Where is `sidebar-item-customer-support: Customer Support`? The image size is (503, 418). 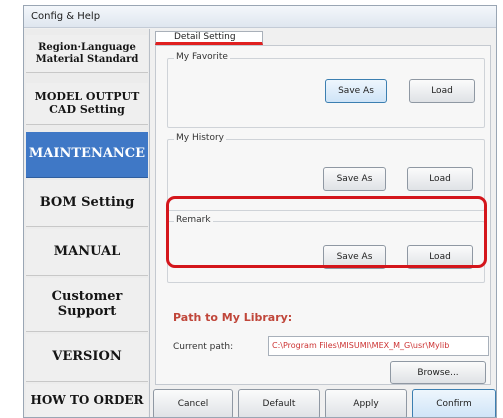
sidebar-item-customer-support: Customer Support is located at coordinates (87, 305).